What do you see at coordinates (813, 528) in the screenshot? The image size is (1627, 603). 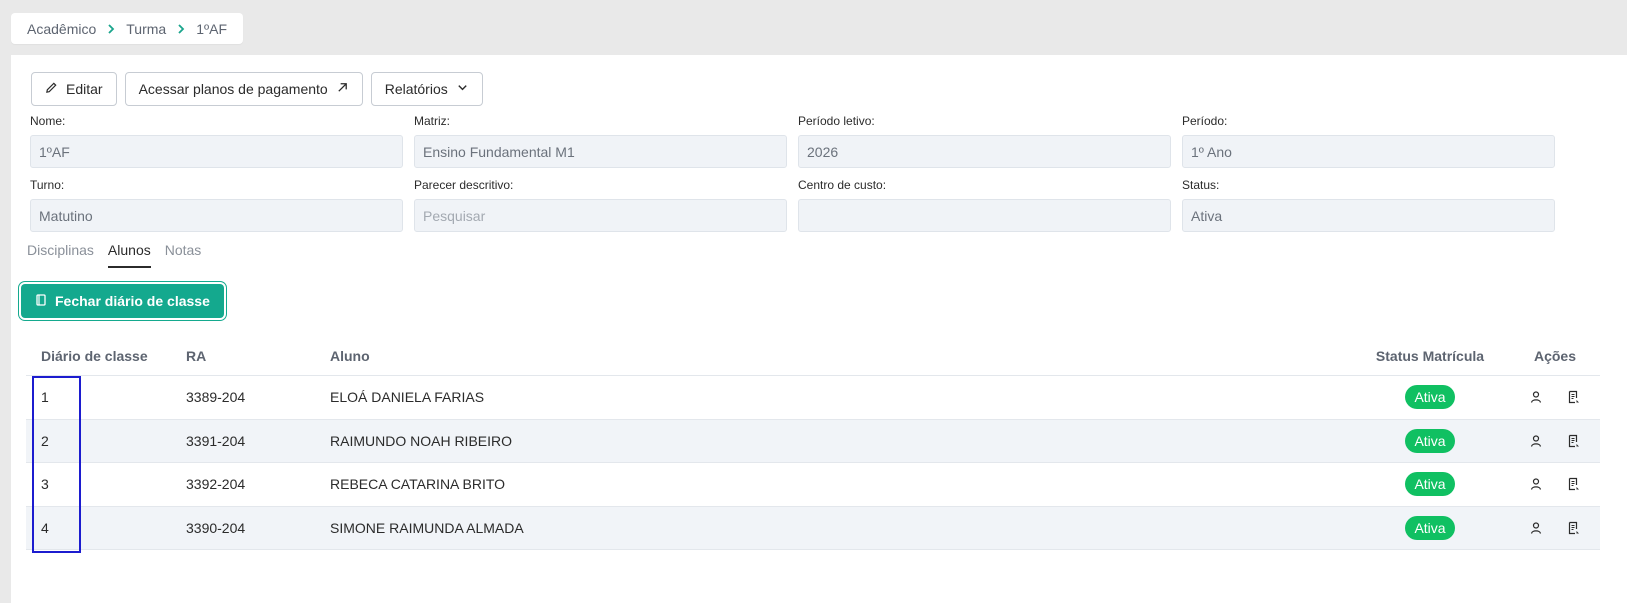 I see `table-row: 4 3390-204 SIMONE RAIMUNDA ALMADA Ativa` at bounding box center [813, 528].